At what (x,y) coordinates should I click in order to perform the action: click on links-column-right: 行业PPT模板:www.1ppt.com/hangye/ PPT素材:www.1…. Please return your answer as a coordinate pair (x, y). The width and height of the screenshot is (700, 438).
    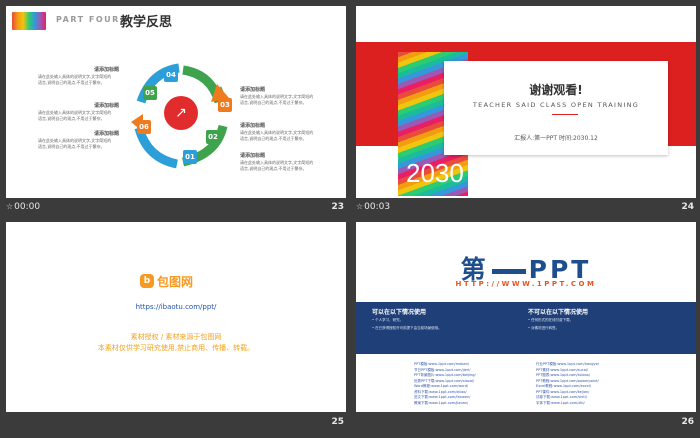
    Looking at the image, I should click on (567, 384).